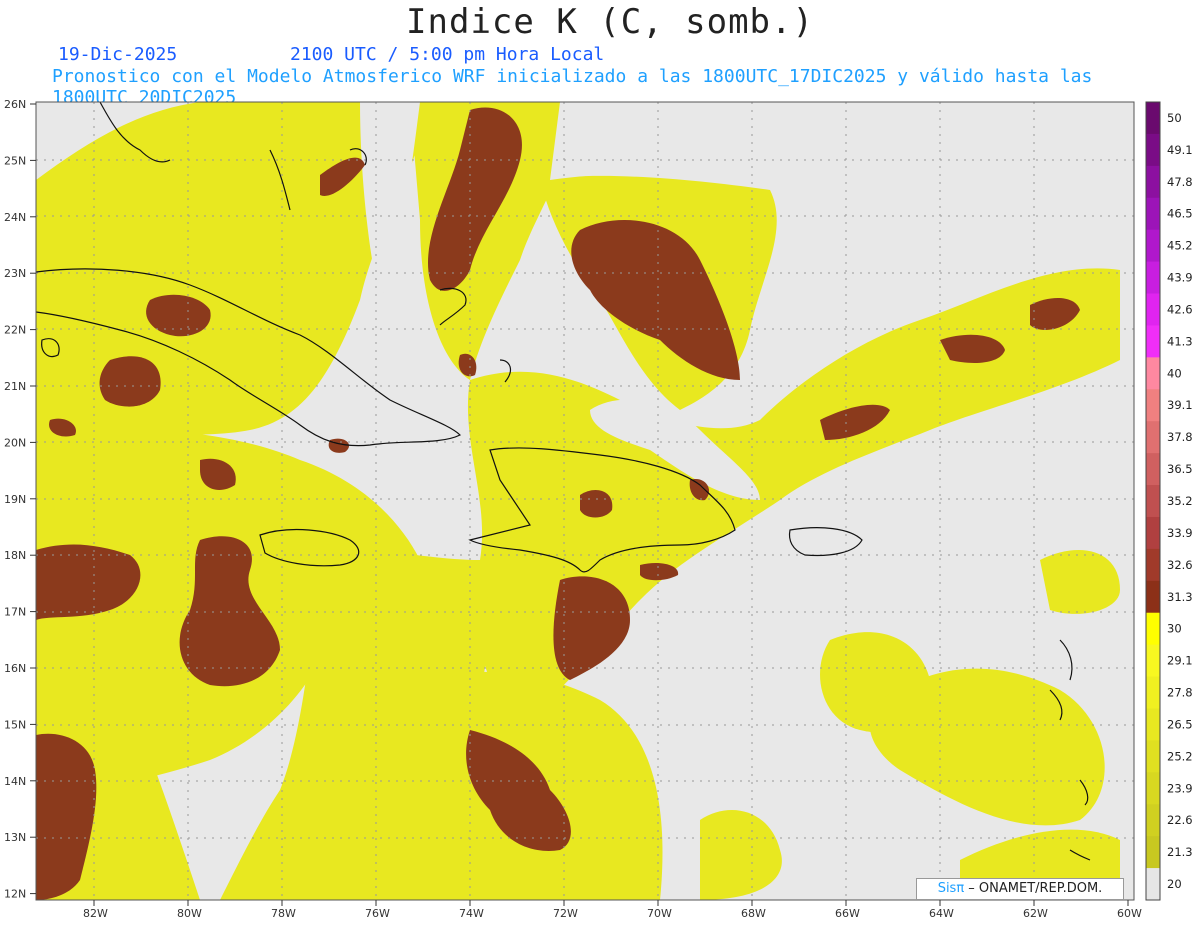  Describe the element at coordinates (951, 888) in the screenshot. I see `sispi-logo: Sisπ` at that location.